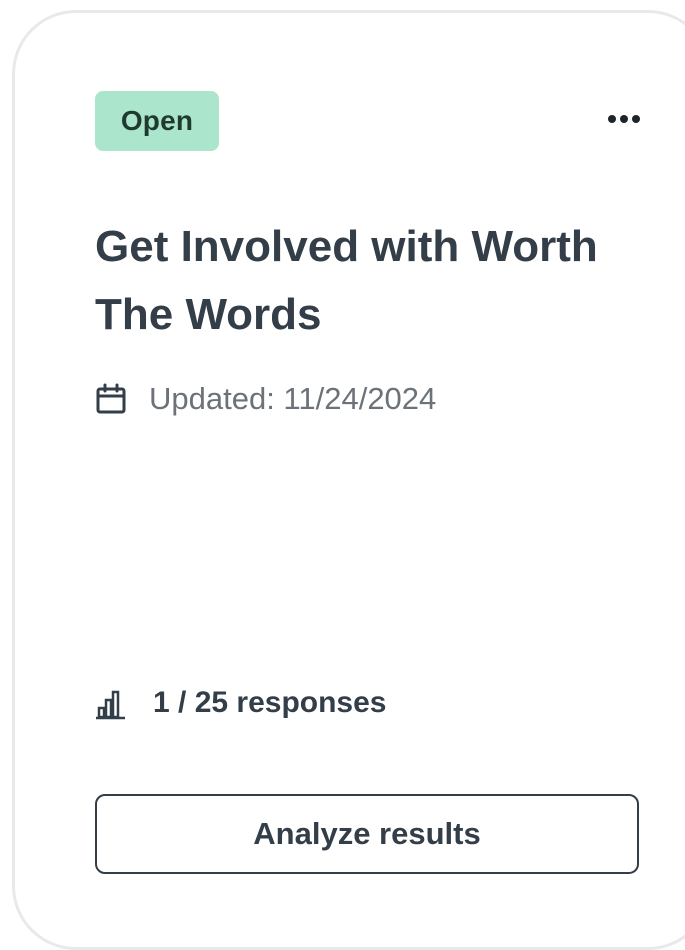  Describe the element at coordinates (110, 705) in the screenshot. I see `bar-chart-icon` at that location.